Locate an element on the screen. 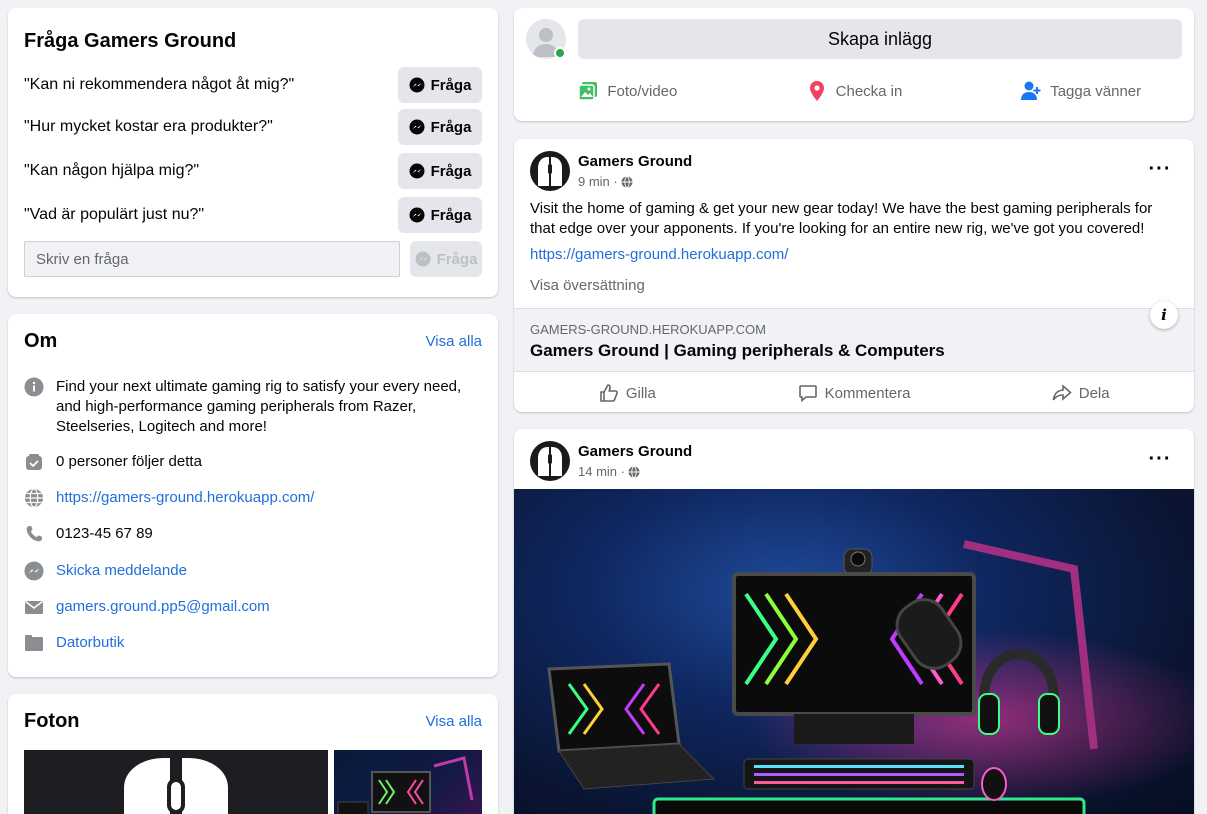 The image size is (1207, 814). question-row: "Vad är populärt just nu?" Fråga is located at coordinates (253, 215).